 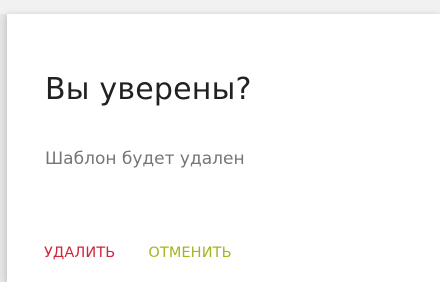 I want to click on delete-button: УДАЛИТЬ, so click(x=79, y=253).